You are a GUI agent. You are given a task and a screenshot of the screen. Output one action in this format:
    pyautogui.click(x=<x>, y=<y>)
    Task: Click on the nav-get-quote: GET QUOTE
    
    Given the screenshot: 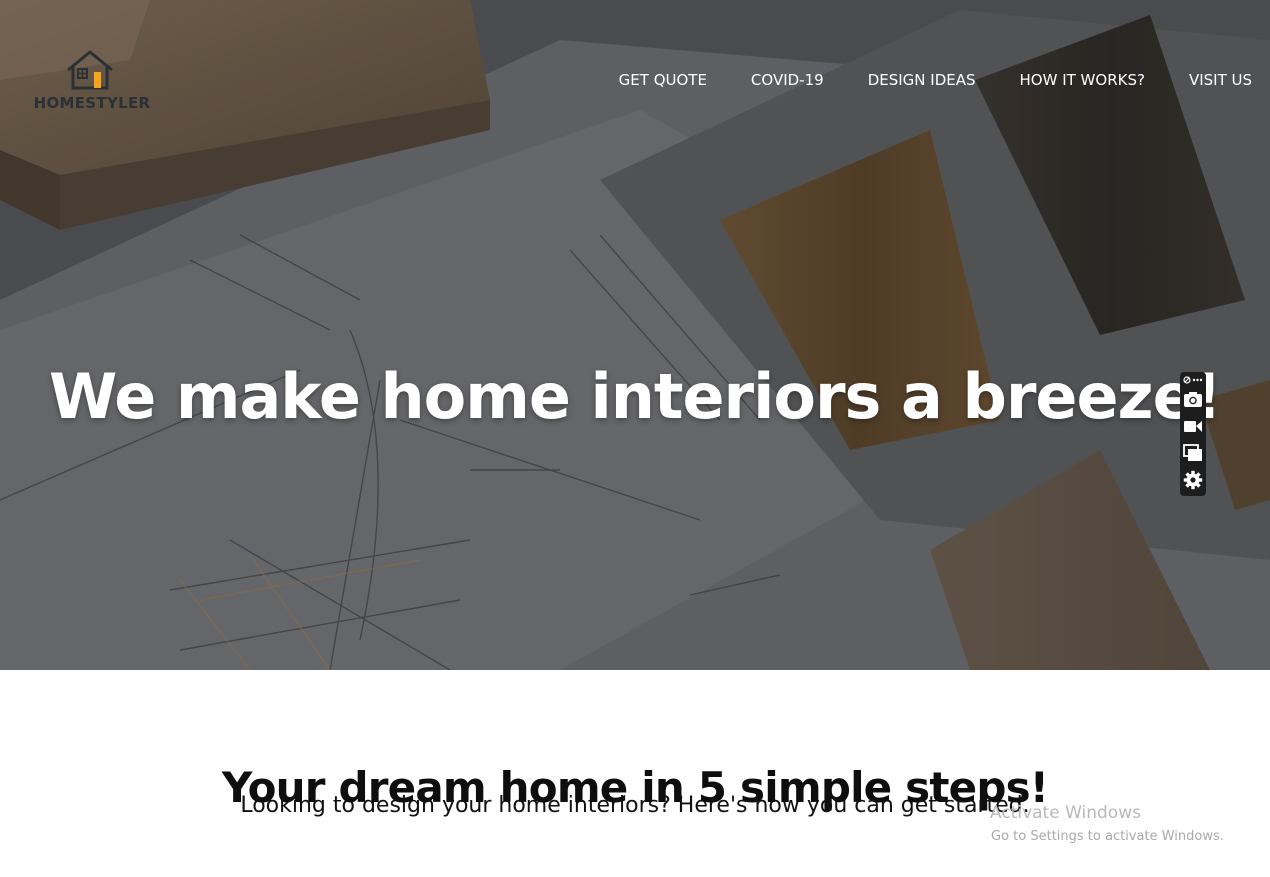 What is the action you would take?
    pyautogui.click(x=663, y=80)
    